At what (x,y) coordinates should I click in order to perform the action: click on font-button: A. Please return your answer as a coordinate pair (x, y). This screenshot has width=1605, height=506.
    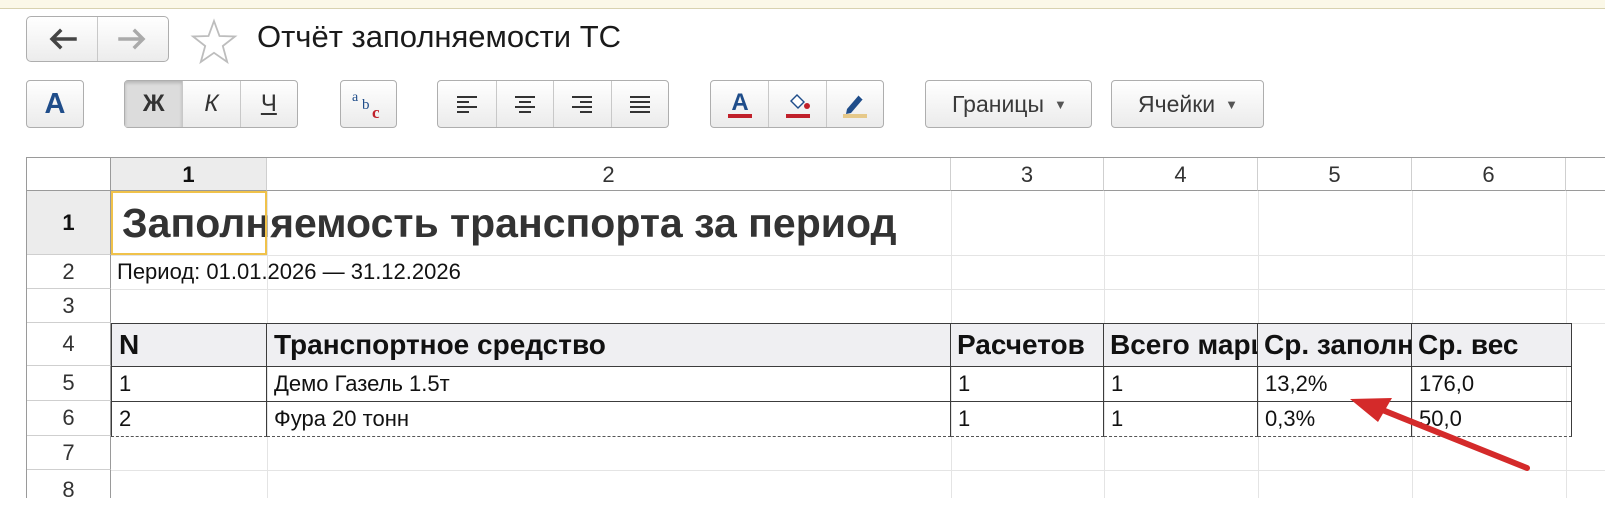
    Looking at the image, I should click on (55, 104).